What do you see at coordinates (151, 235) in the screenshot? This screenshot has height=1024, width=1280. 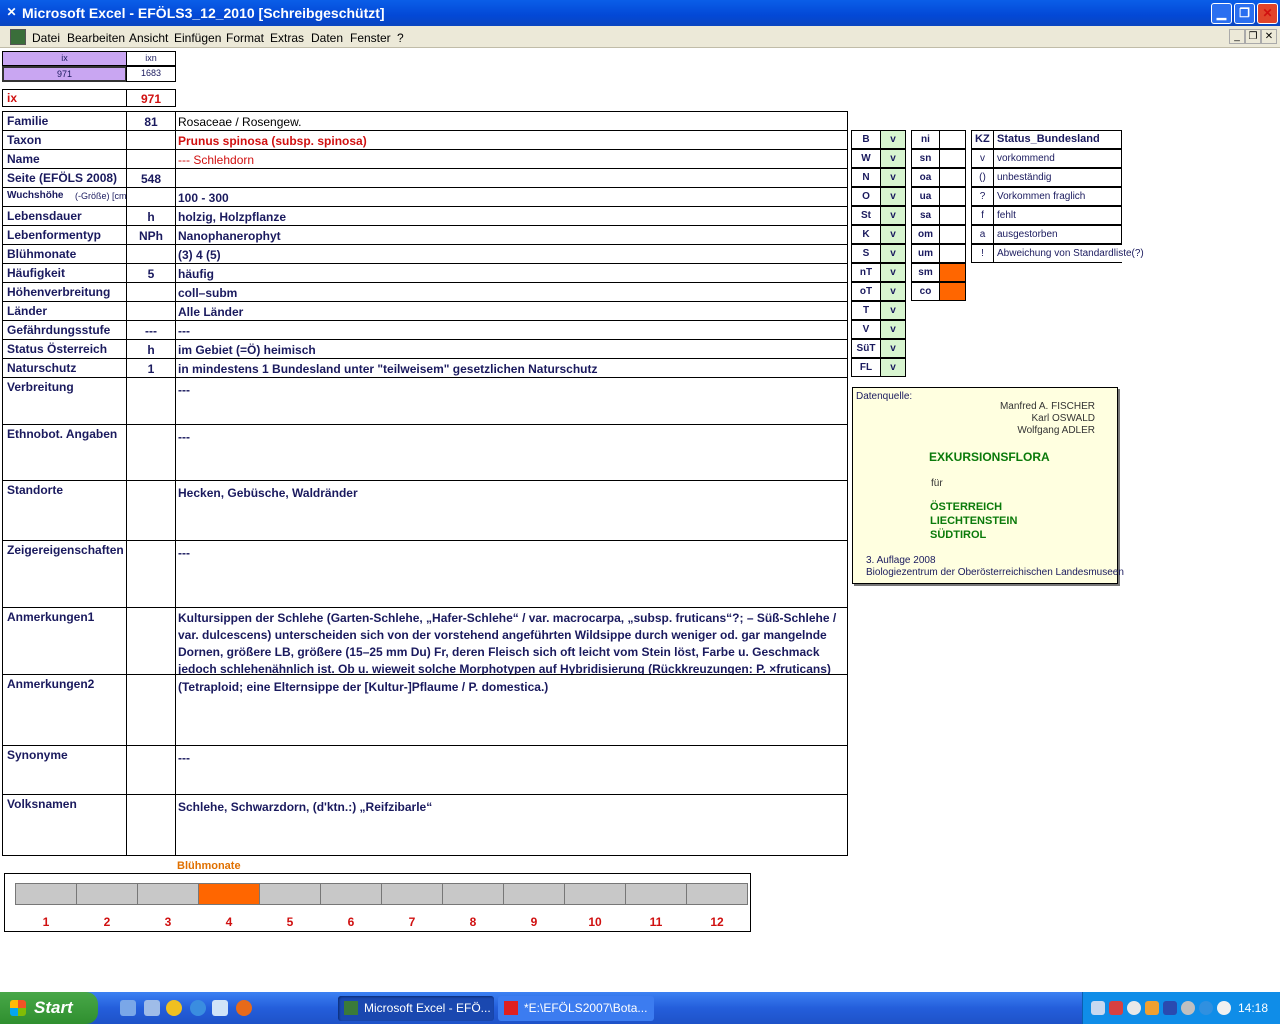 I see `code-cell: NPh` at bounding box center [151, 235].